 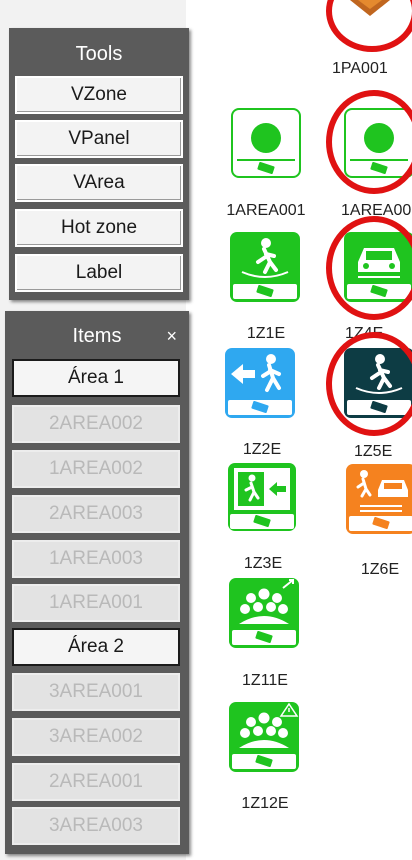 What do you see at coordinates (99, 228) in the screenshot?
I see `hot-zone-button: Hot zone` at bounding box center [99, 228].